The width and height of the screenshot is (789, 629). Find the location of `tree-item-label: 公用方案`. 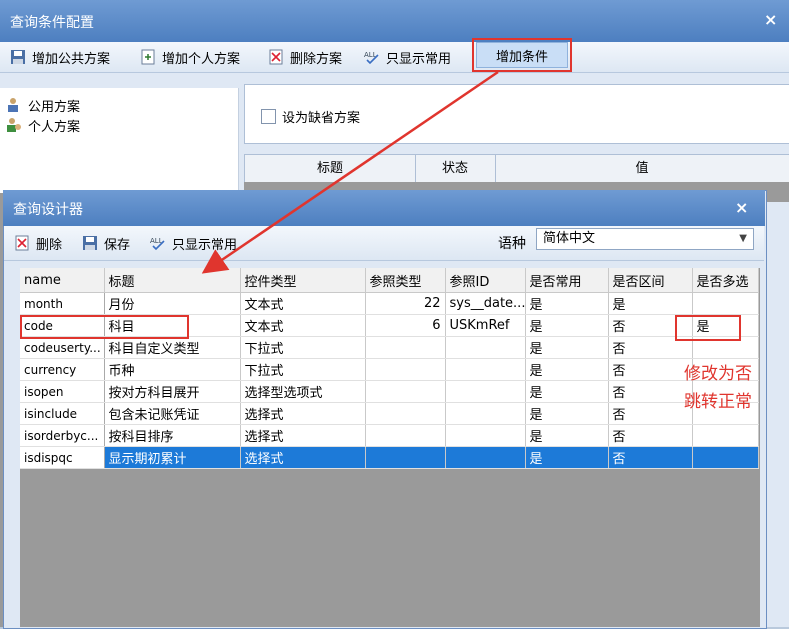

tree-item-label: 公用方案 is located at coordinates (54, 107).